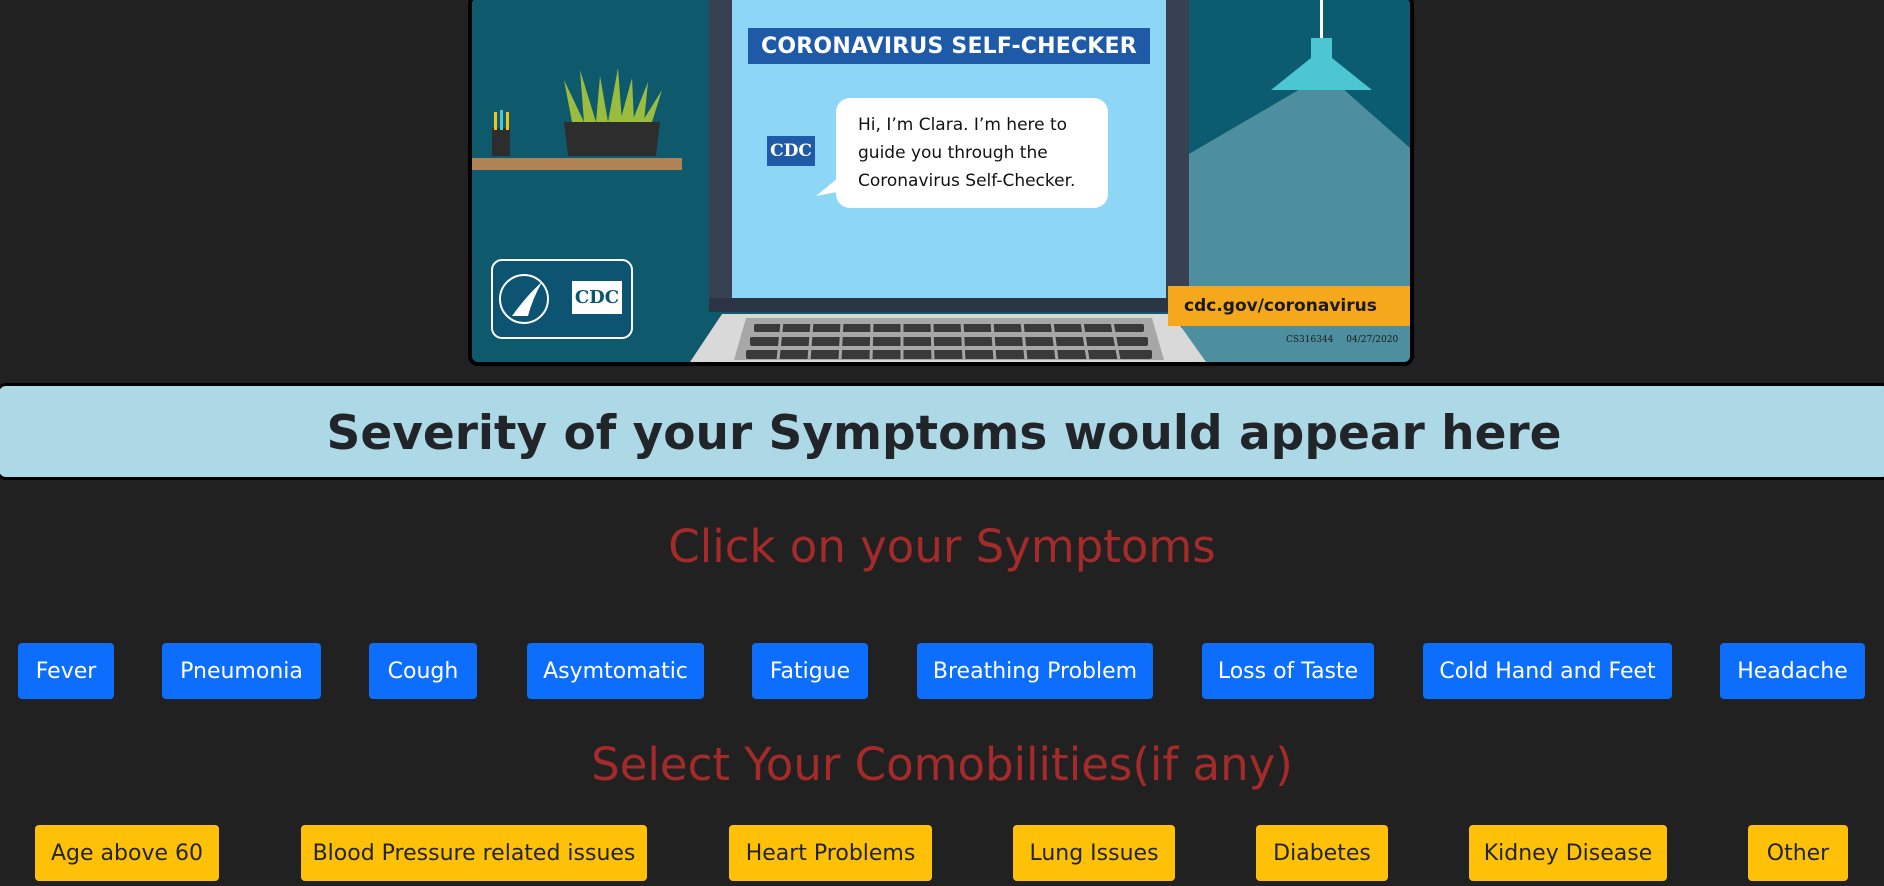 Image resolution: width=1884 pixels, height=886 pixels. Describe the element at coordinates (1288, 671) in the screenshot. I see `symptom-button-loss-of-taste: Loss of Taste` at that location.